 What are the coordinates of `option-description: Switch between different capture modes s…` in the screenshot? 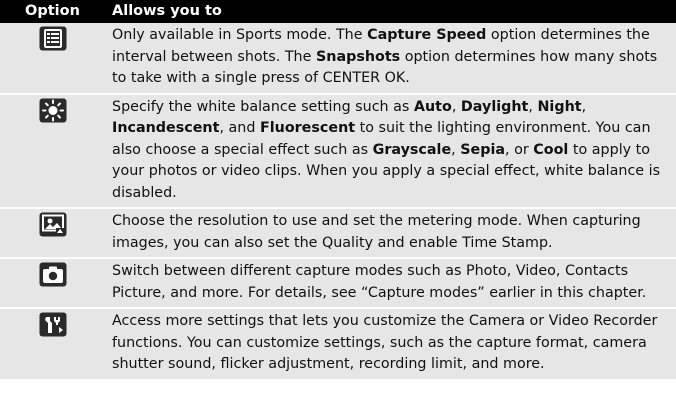 It's located at (390, 283).